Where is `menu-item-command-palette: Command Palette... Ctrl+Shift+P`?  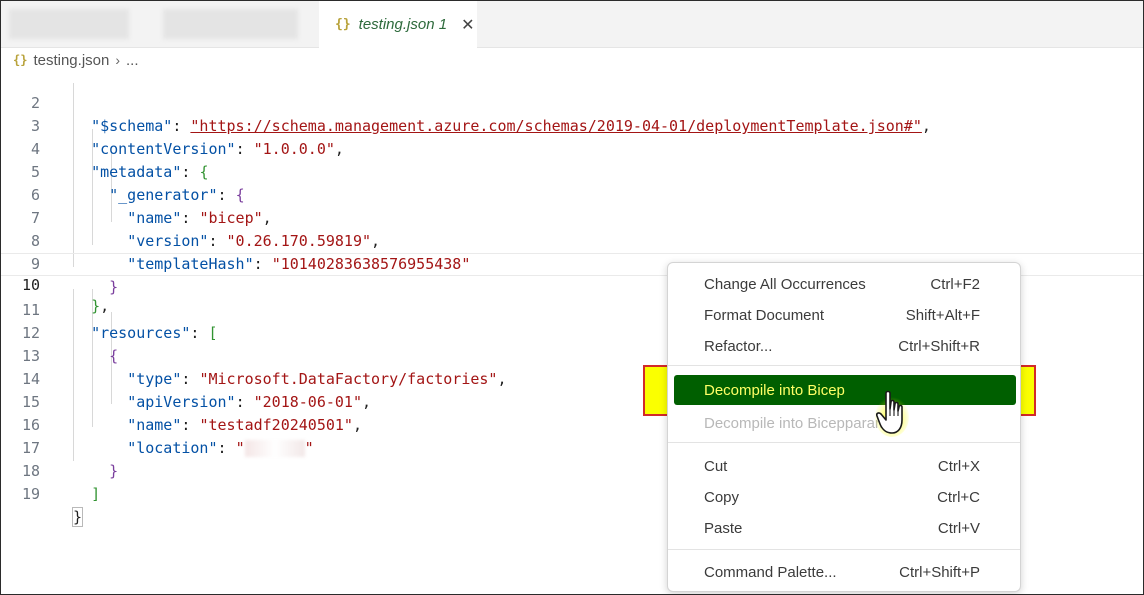
menu-item-command-palette: Command Palette... Ctrl+Shift+P is located at coordinates (844, 572).